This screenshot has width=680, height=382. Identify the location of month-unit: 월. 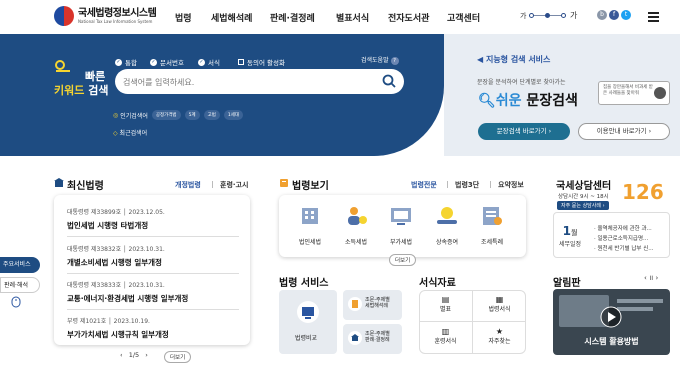
(574, 233).